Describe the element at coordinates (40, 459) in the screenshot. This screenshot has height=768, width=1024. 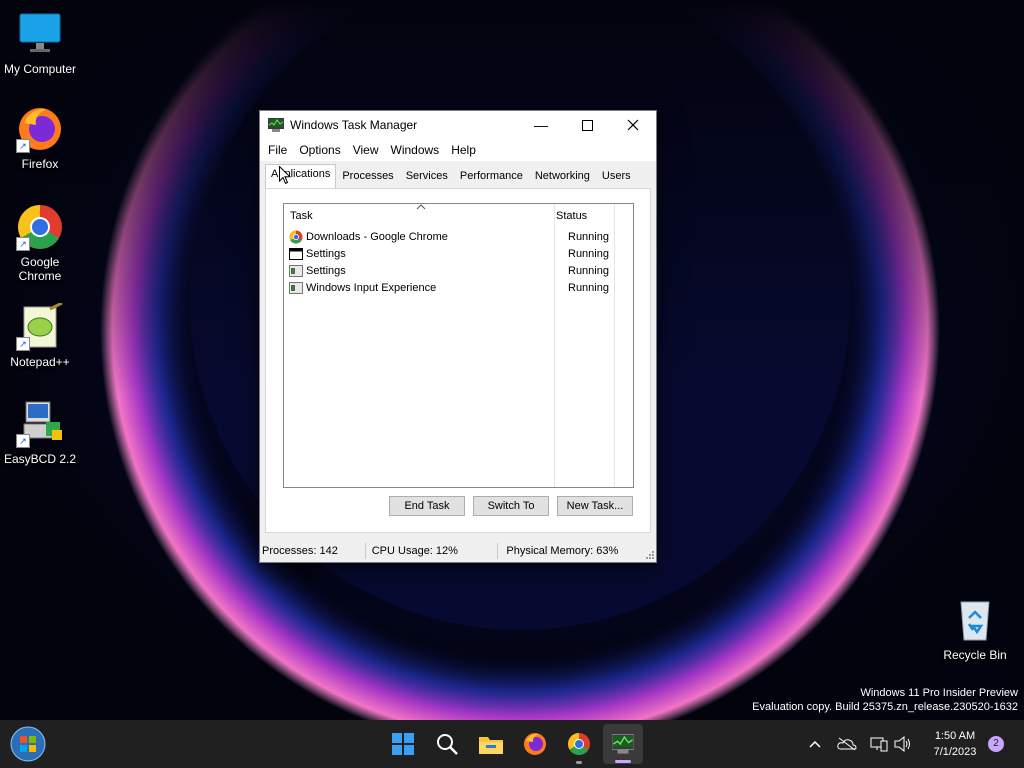
I see `desktop-icon-label: EasyBCD 2.2` at that location.